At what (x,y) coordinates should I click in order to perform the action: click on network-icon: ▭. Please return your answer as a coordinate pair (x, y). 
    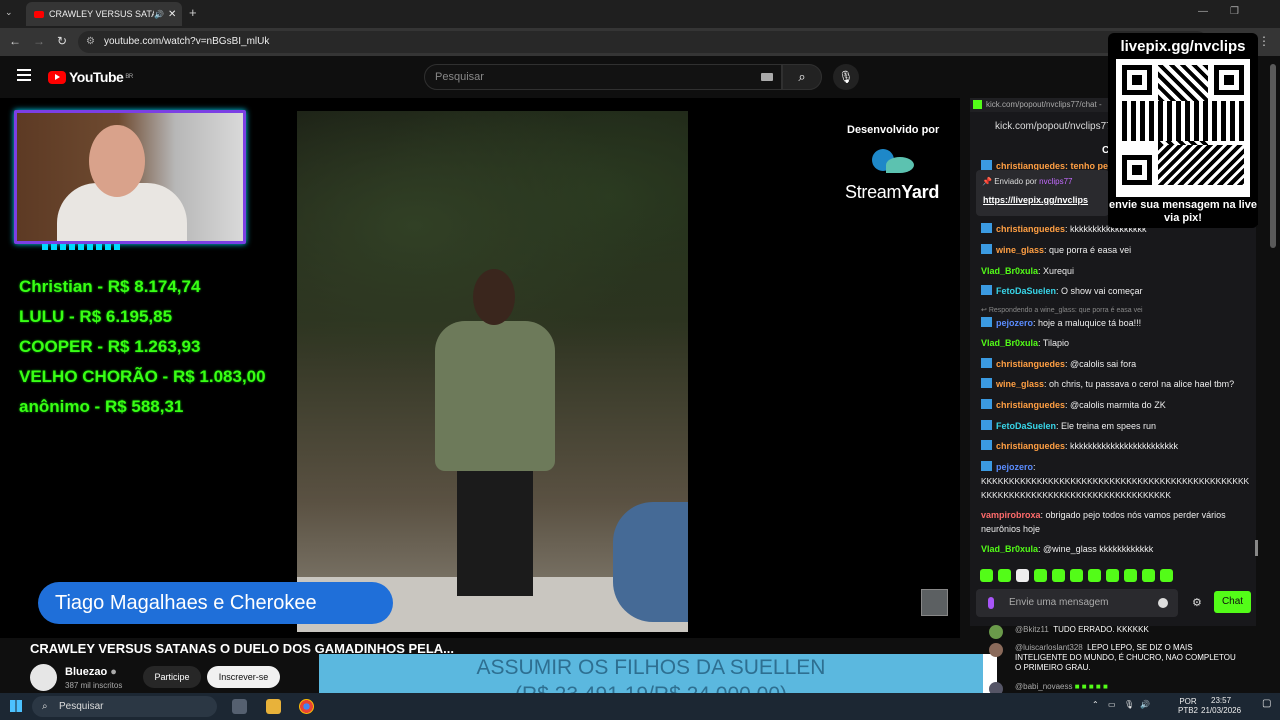
    Looking at the image, I should click on (1112, 704).